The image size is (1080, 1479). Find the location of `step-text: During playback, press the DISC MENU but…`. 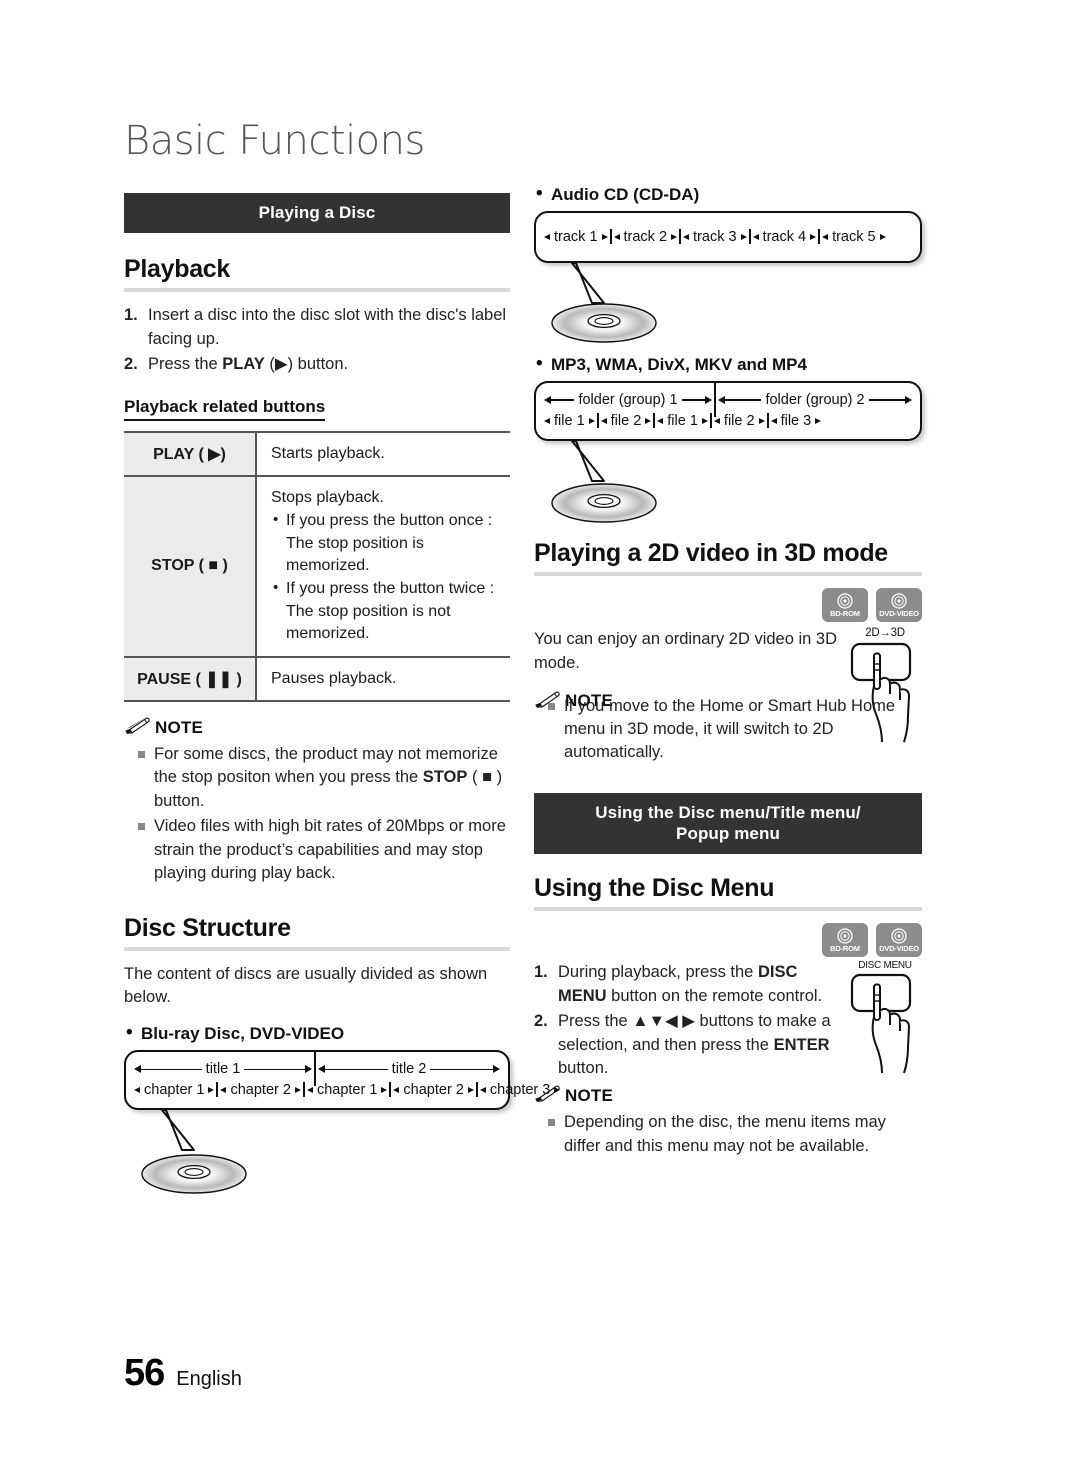

step-text: During playback, press the DISC MENU but… is located at coordinates (690, 984).